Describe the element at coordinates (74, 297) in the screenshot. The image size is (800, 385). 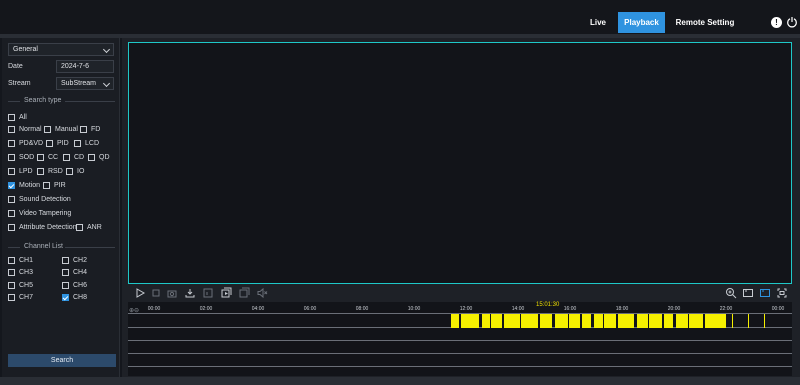
I see `channel-ch8: CH8` at that location.